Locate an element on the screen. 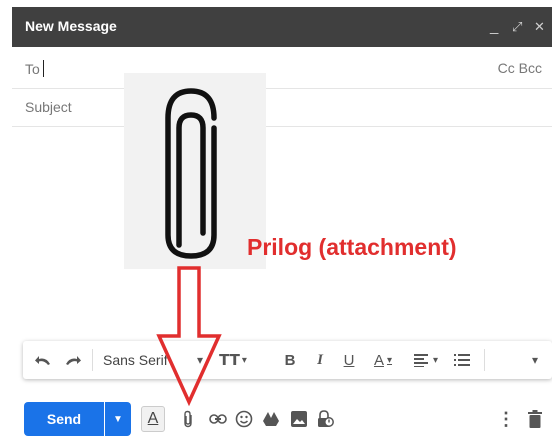 This screenshot has height=439, width=552. undo-icon is located at coordinates (43, 360).